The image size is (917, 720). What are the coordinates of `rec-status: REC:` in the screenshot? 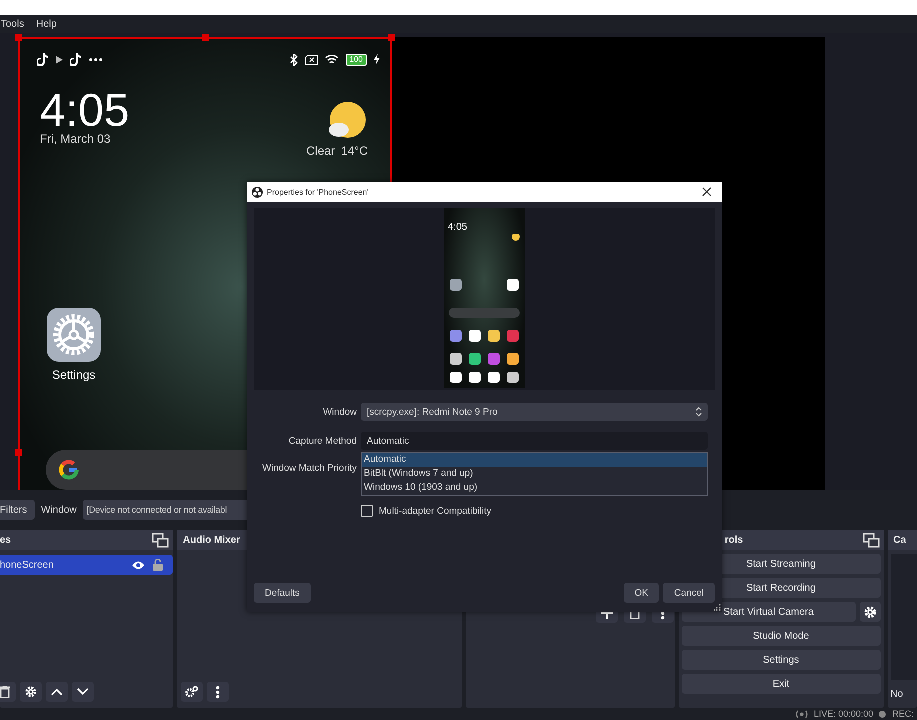 It's located at (903, 714).